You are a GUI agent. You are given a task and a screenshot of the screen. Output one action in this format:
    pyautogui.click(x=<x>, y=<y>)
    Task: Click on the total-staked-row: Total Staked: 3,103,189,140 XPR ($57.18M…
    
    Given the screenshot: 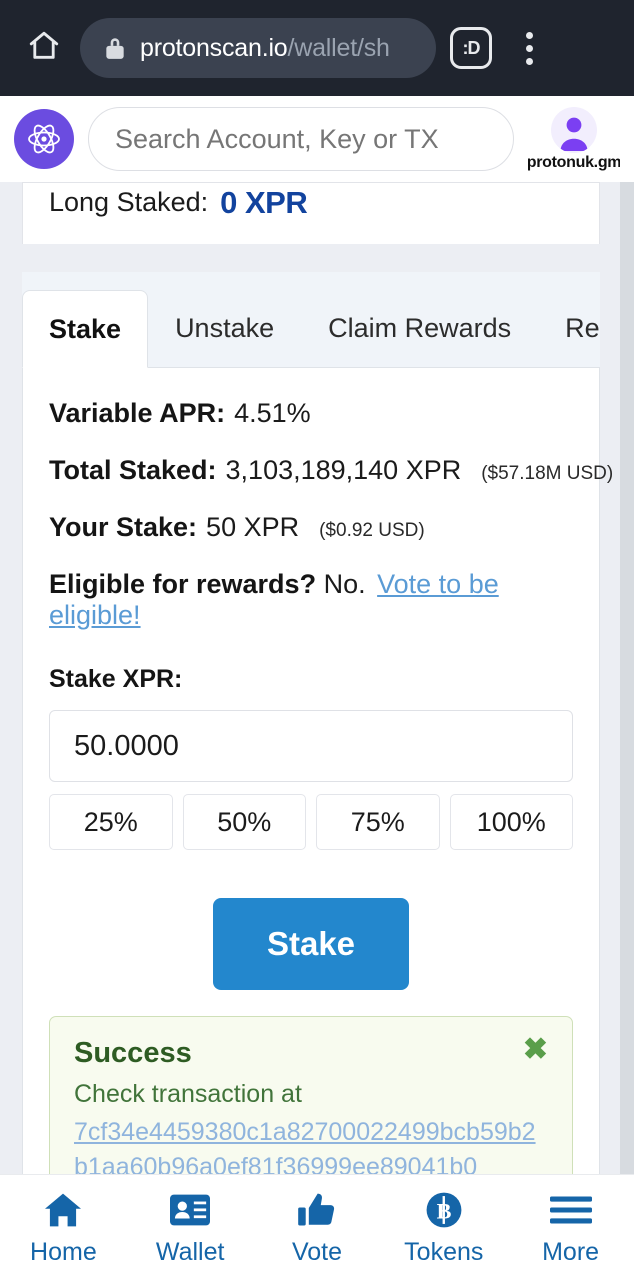 What is the action you would take?
    pyautogui.click(x=331, y=470)
    